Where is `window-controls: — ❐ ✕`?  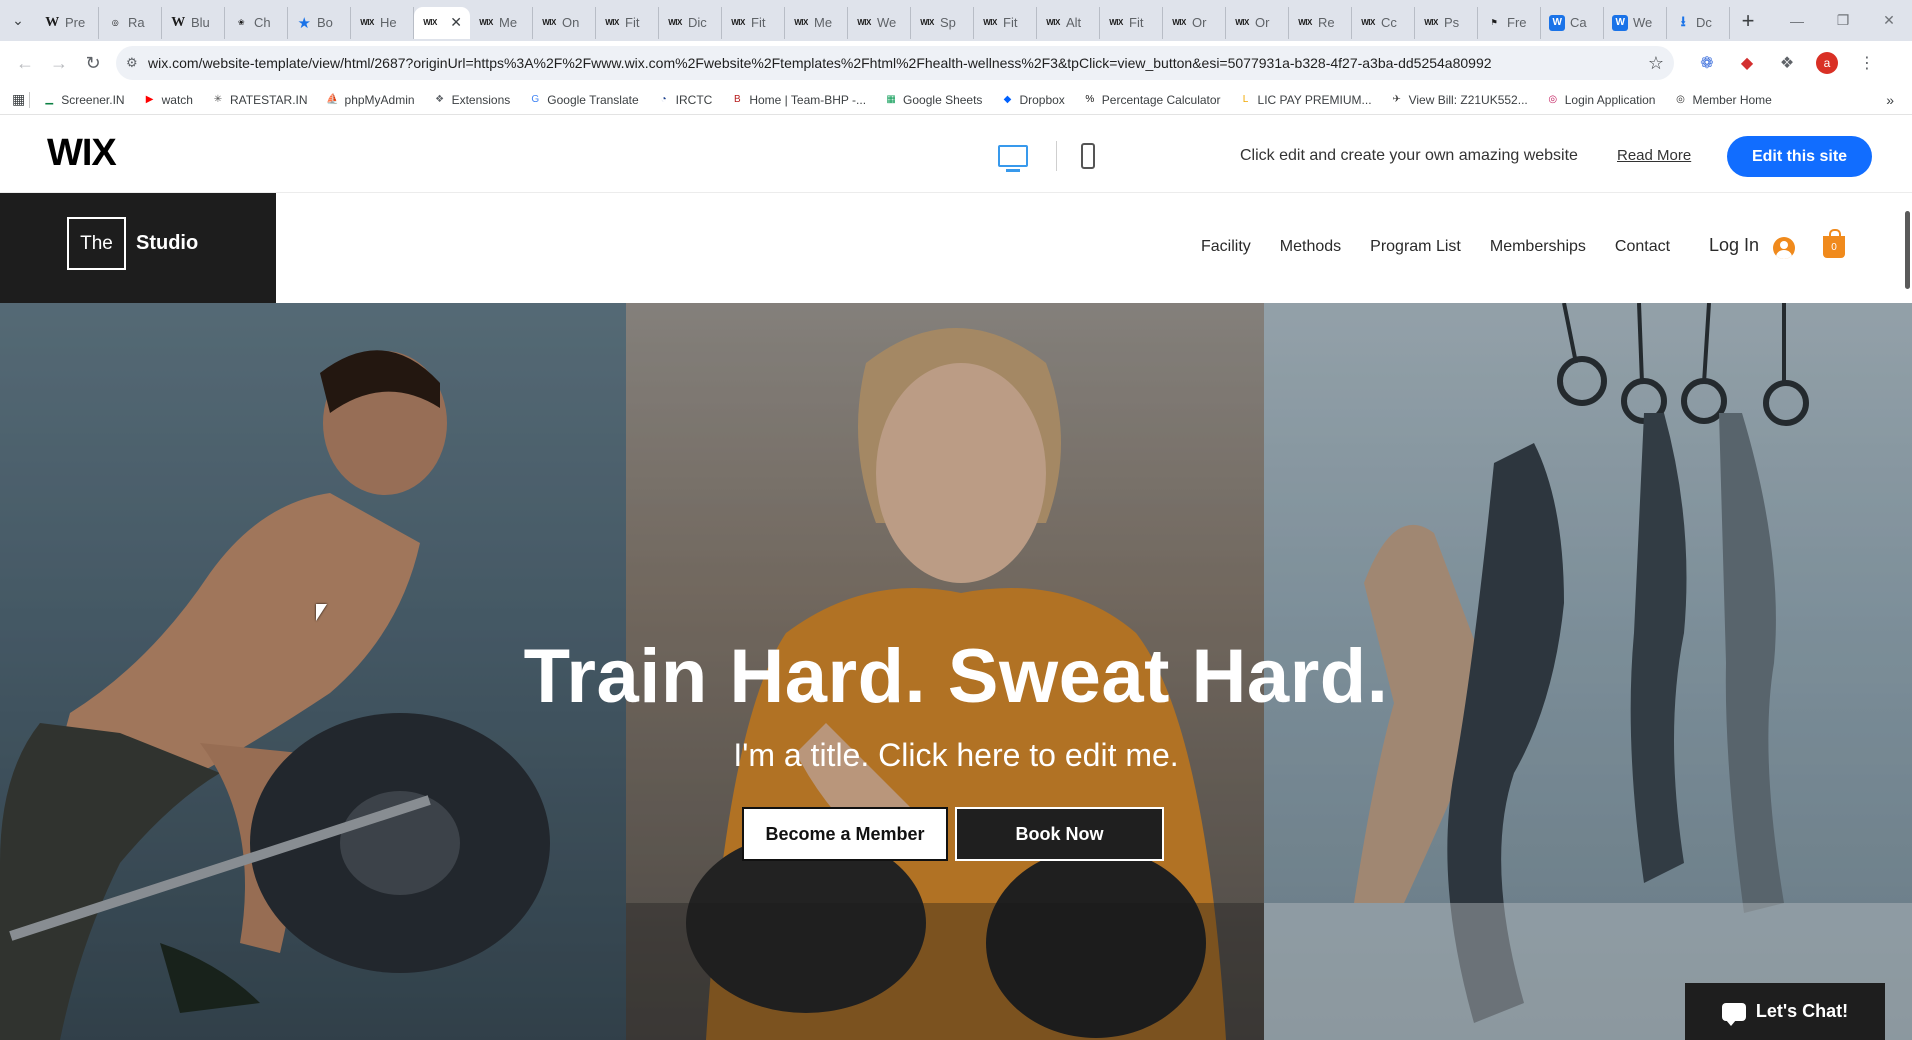 window-controls: — ❐ ✕ is located at coordinates (1843, 20).